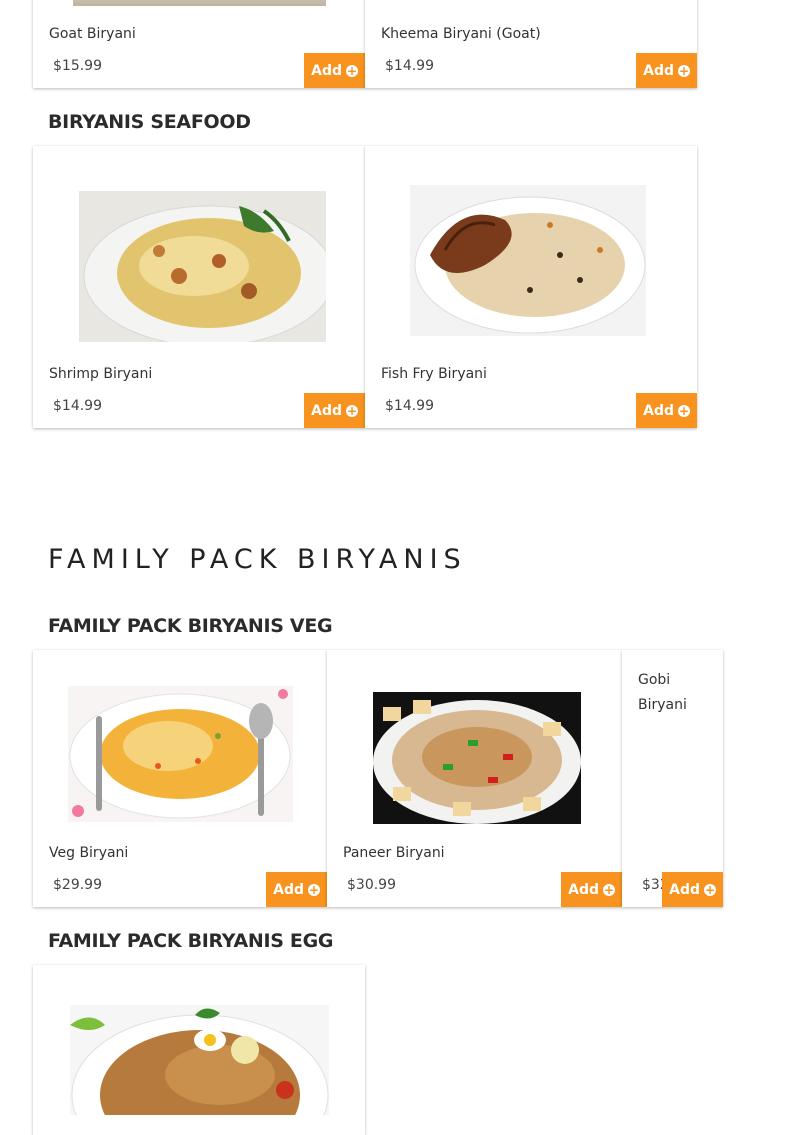 This screenshot has height=1135, width=785. I want to click on section-heading-family-egg: FAMILY PACK BIRYANIS EGG, so click(191, 941).